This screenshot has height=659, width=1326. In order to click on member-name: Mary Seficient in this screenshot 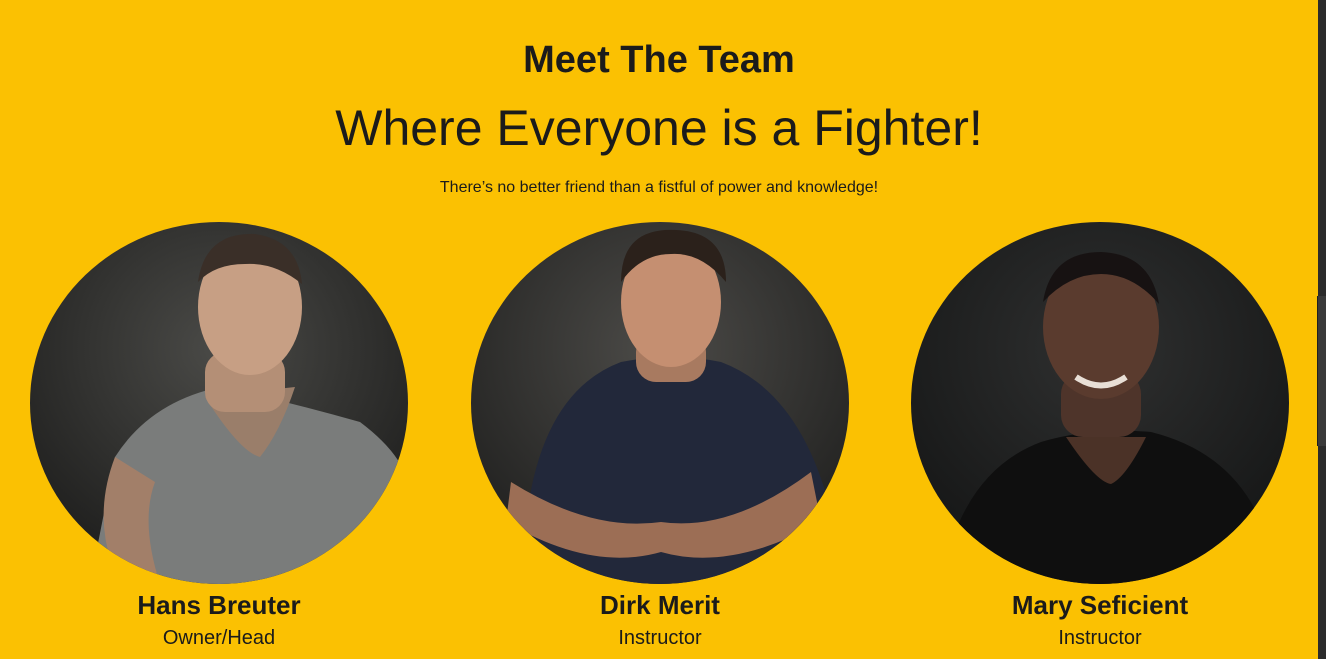, I will do `click(1100, 605)`.